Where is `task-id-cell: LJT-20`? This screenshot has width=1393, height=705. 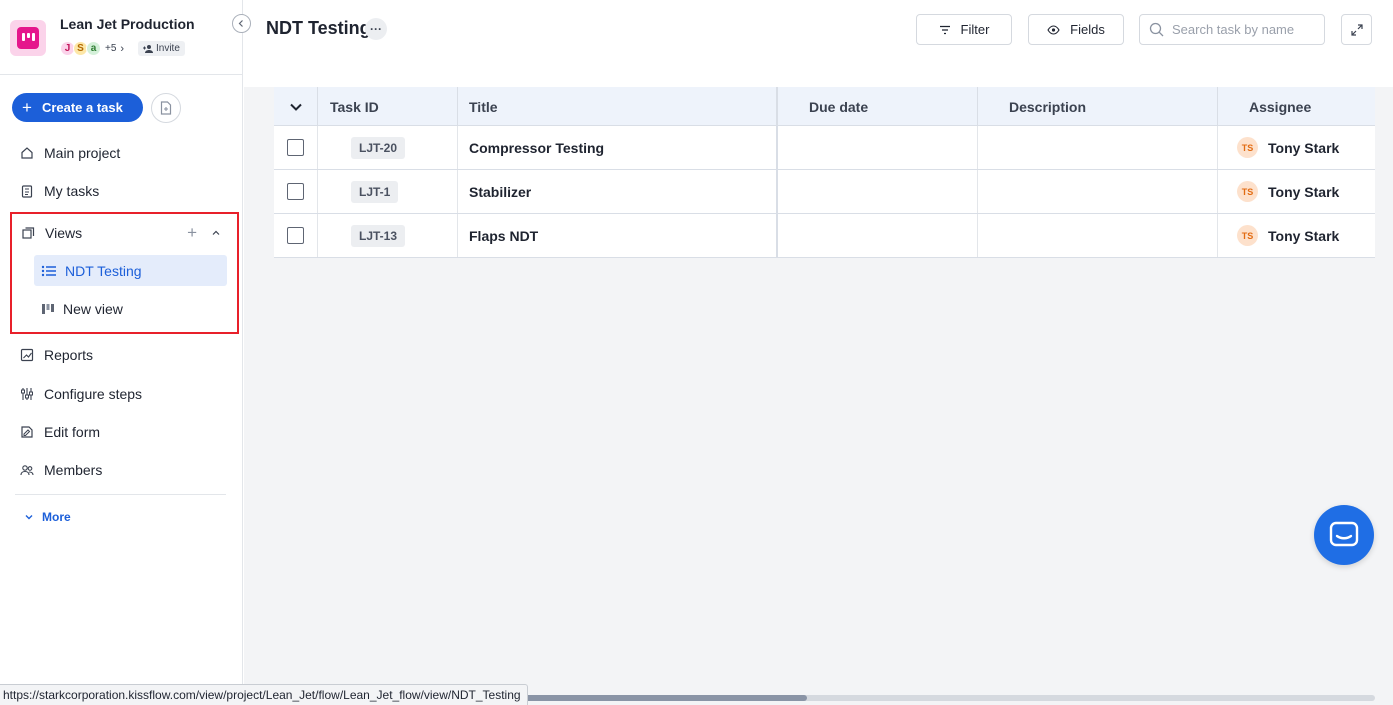 task-id-cell: LJT-20 is located at coordinates (388, 147).